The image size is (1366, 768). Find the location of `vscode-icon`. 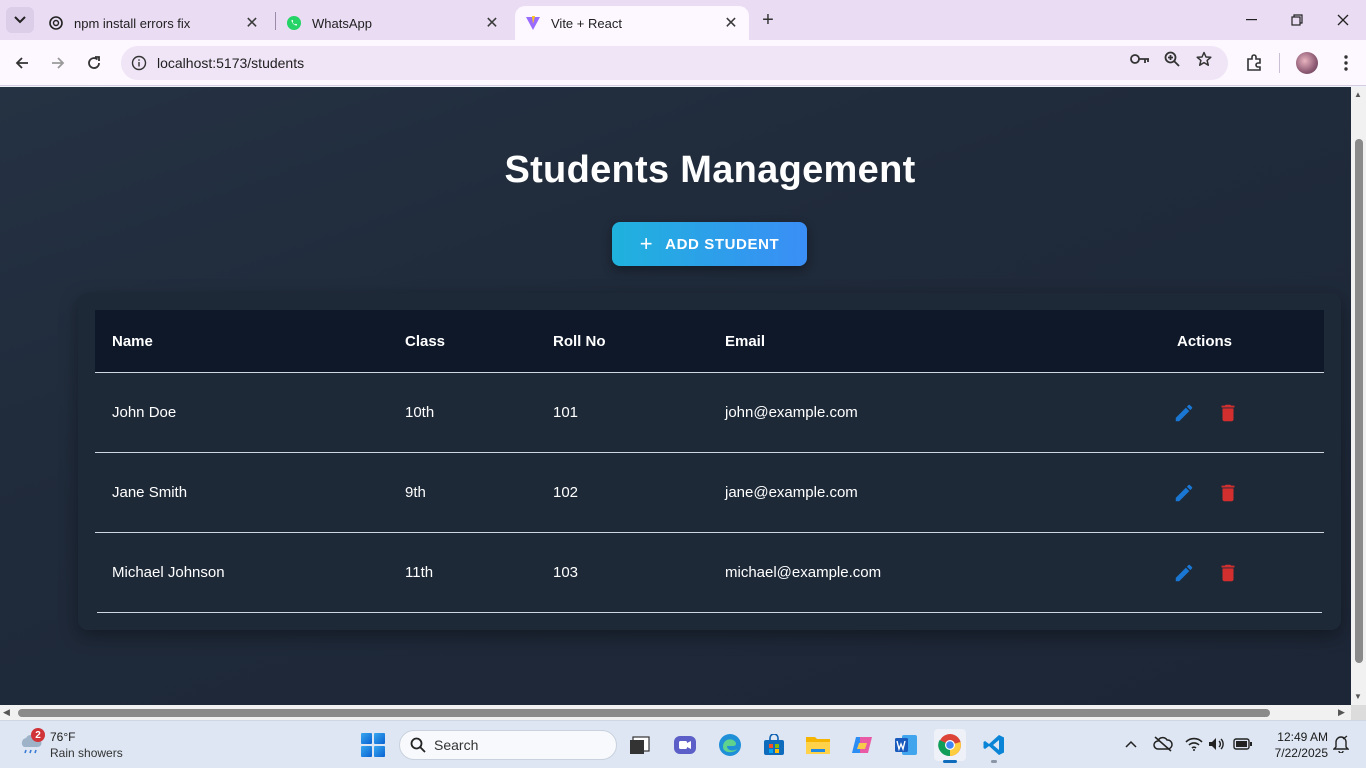

vscode-icon is located at coordinates (993, 745).